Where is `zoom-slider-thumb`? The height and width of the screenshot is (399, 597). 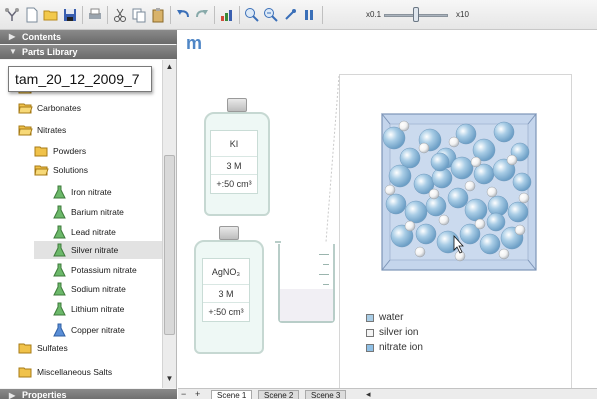
zoom-slider-thumb is located at coordinates (416, 14).